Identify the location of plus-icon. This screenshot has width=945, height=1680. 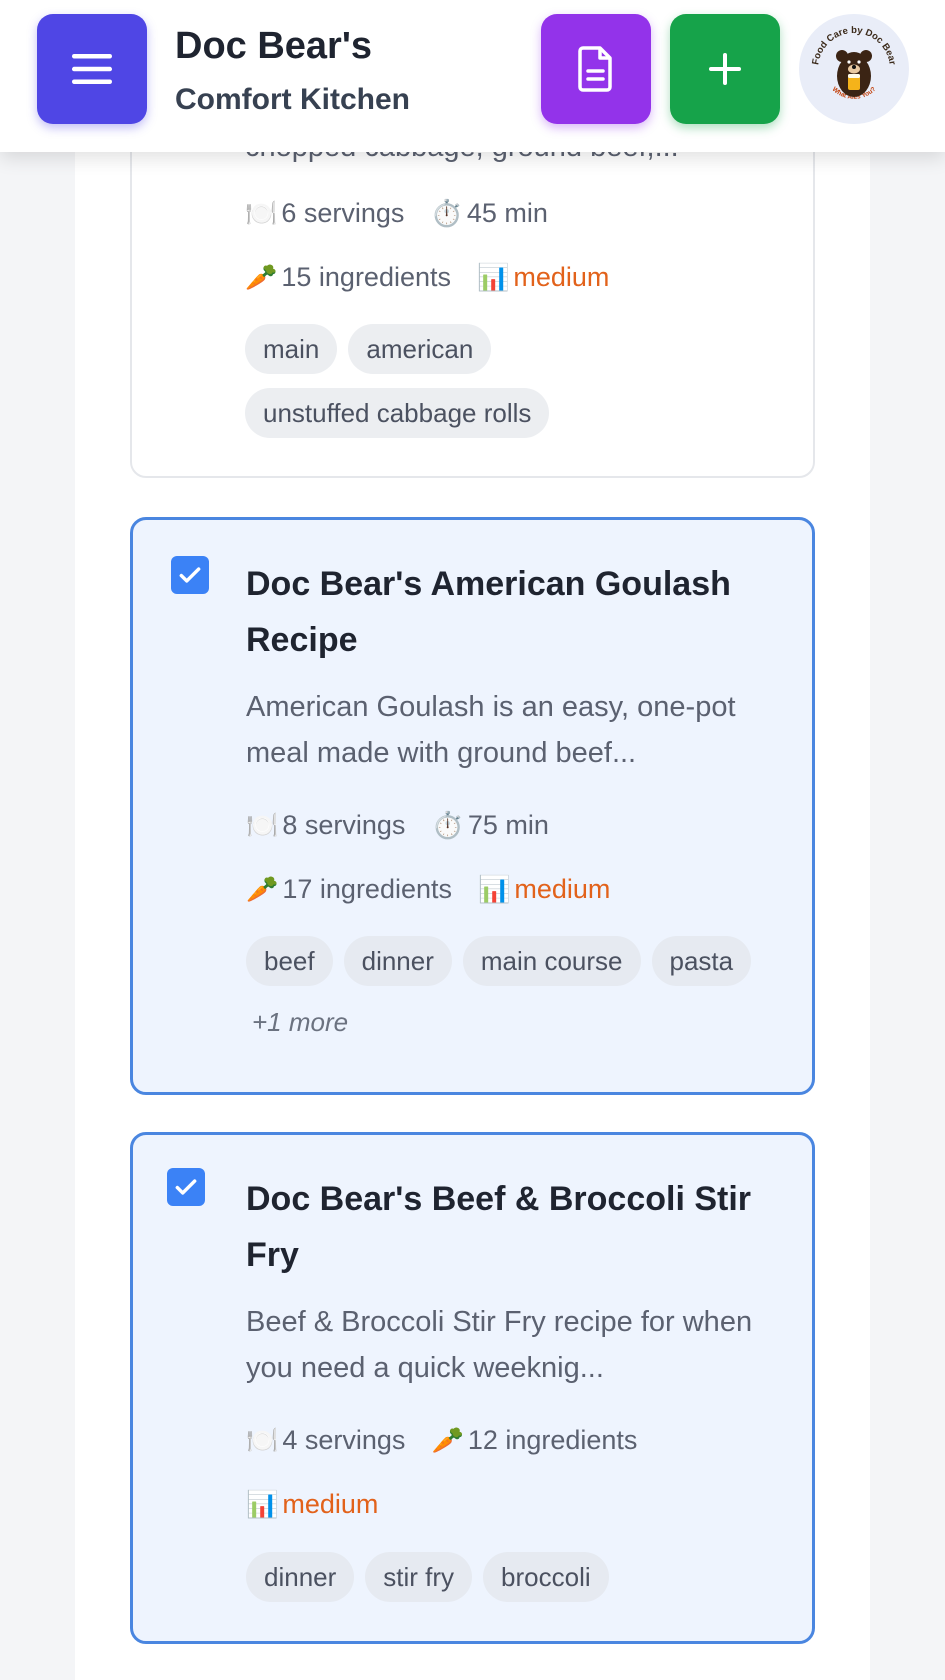
(725, 69).